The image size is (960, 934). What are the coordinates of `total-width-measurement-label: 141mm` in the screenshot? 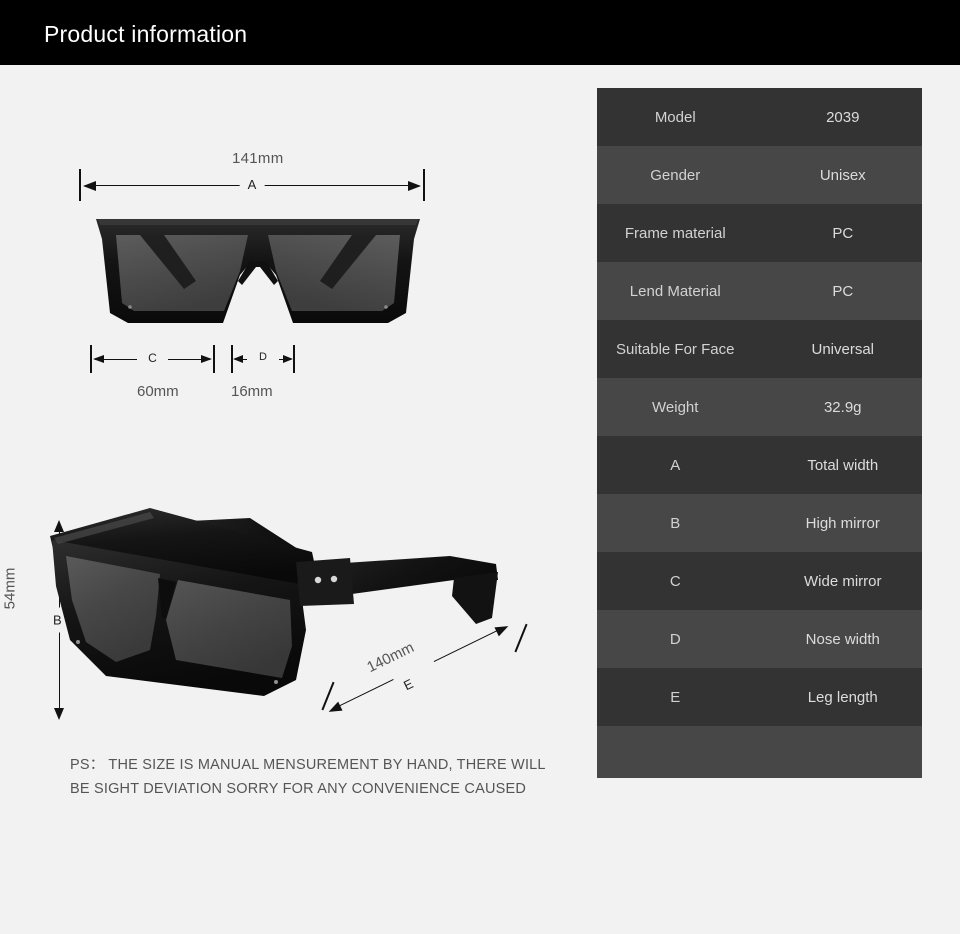 It's located at (258, 158).